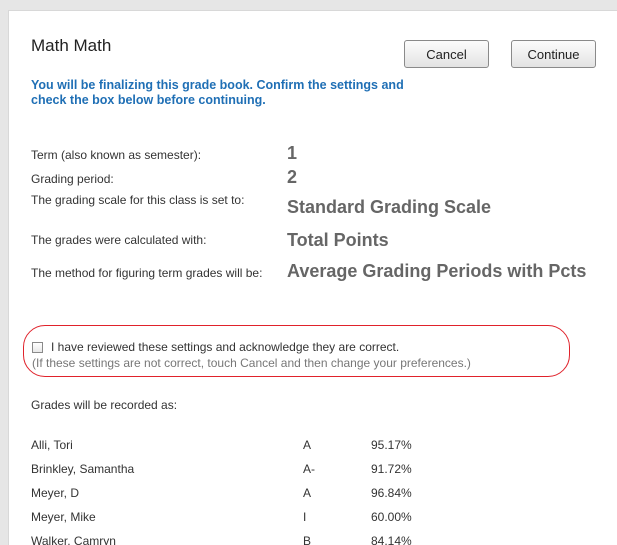 This screenshot has height=545, width=617. I want to click on setting-term-value: 1, so click(292, 153).